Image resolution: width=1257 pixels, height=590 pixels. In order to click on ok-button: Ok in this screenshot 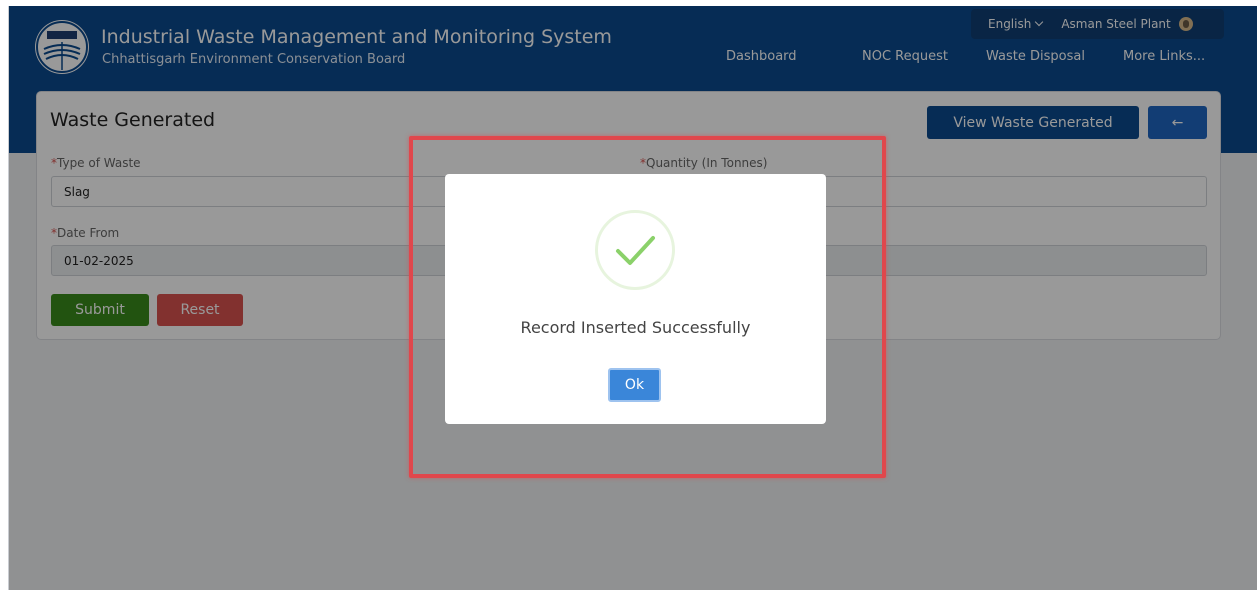, I will do `click(634, 385)`.